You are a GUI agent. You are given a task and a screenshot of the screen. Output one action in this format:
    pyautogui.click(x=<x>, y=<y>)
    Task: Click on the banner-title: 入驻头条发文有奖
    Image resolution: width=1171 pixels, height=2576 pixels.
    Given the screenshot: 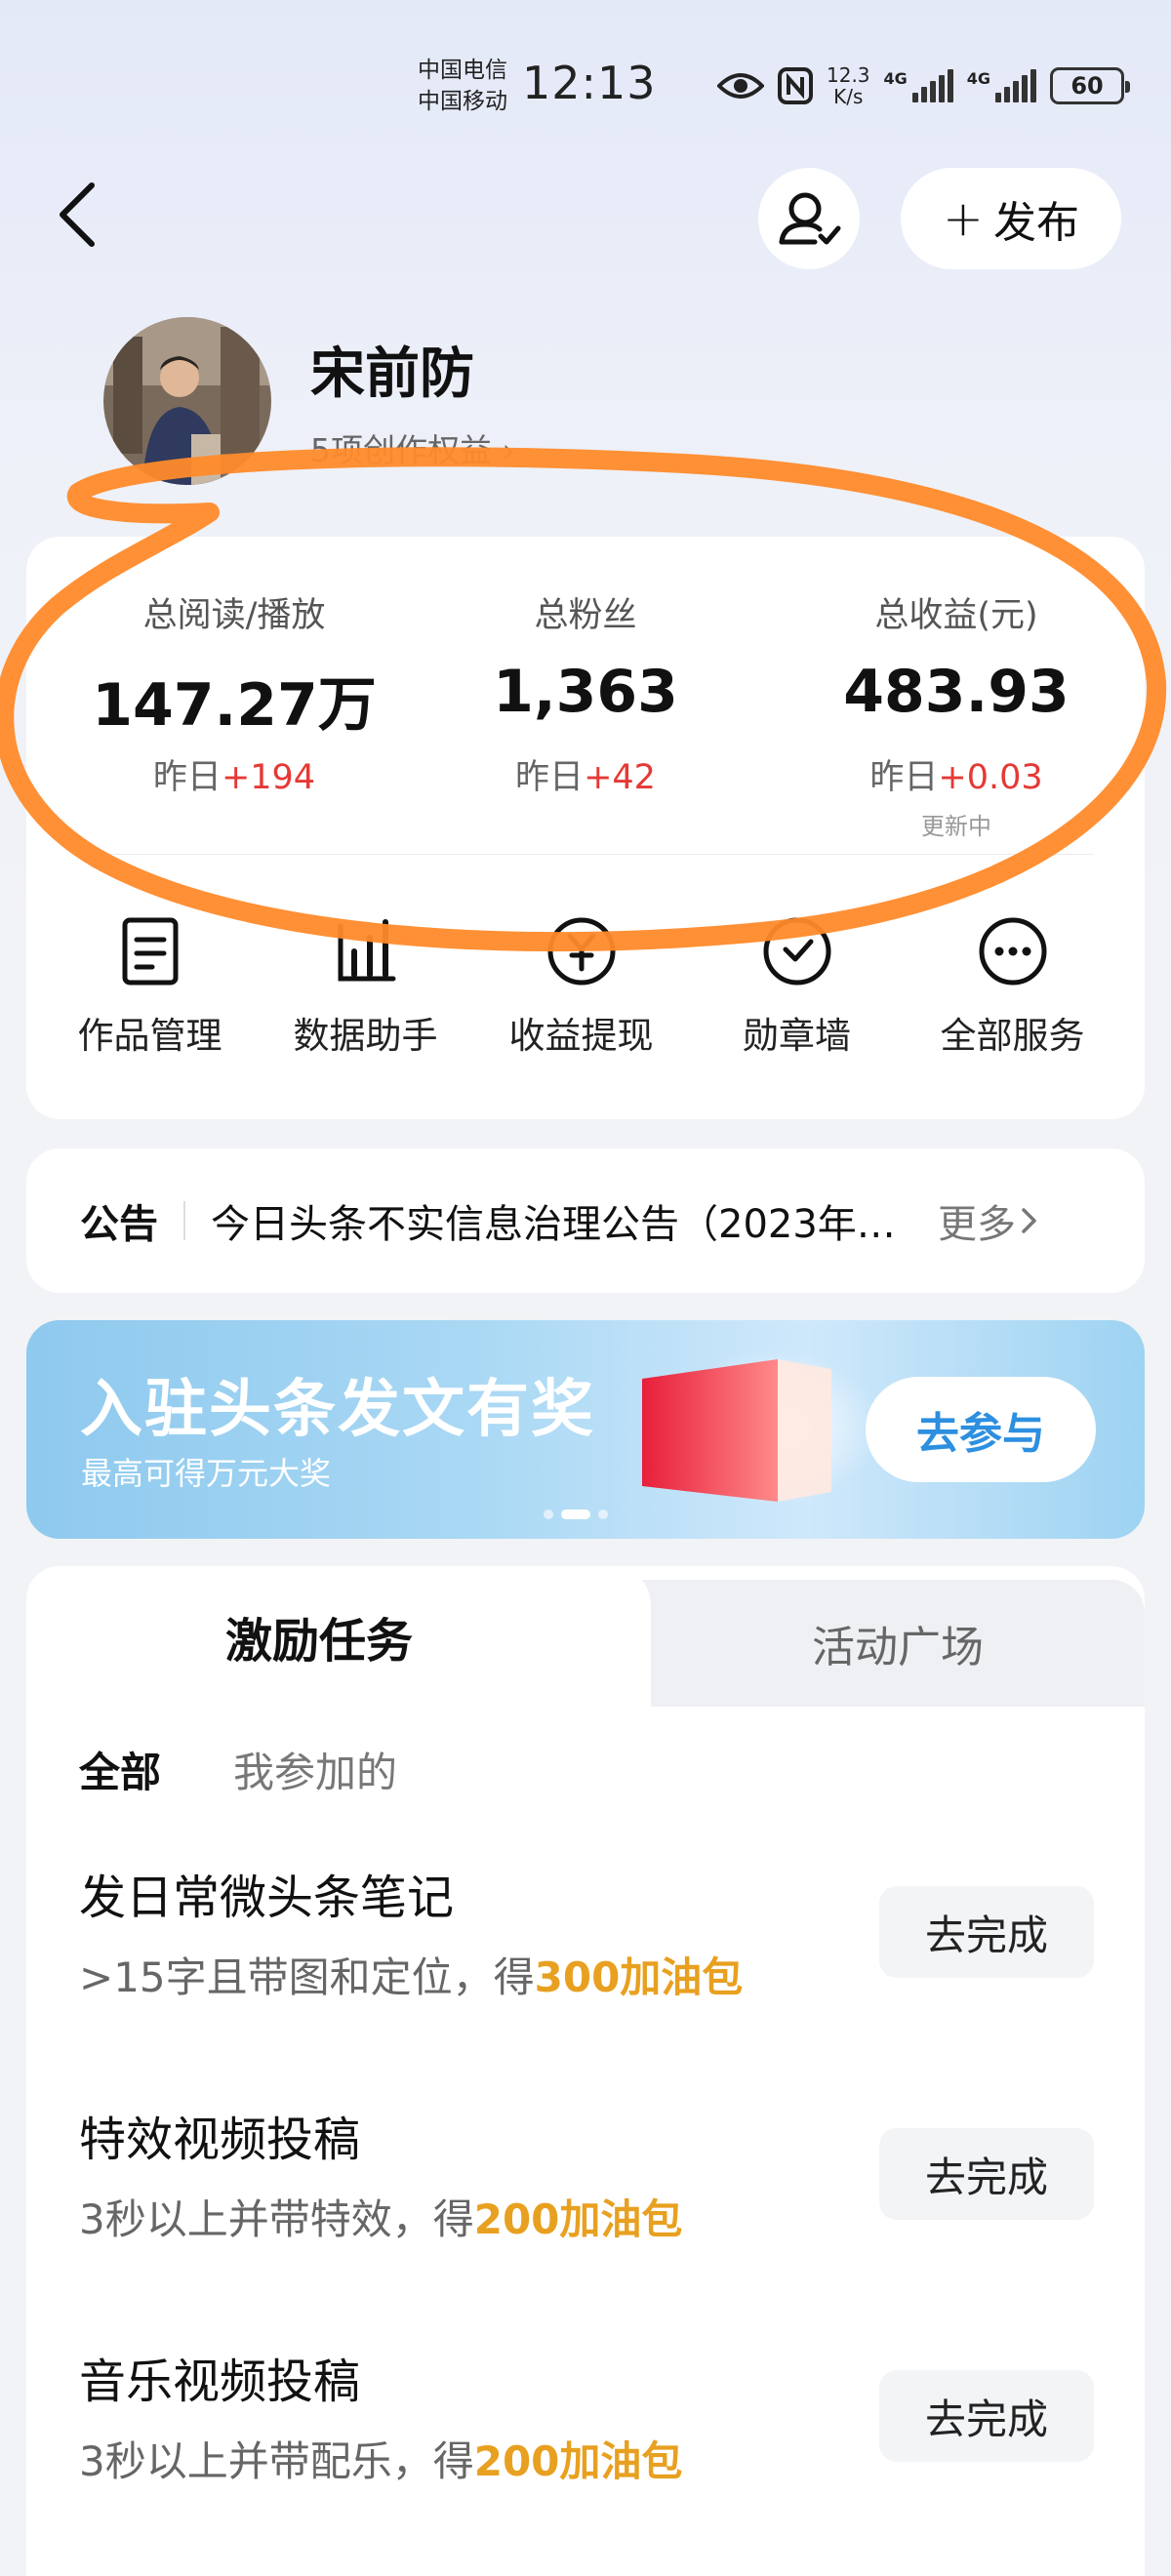 What is the action you would take?
    pyautogui.click(x=337, y=1410)
    